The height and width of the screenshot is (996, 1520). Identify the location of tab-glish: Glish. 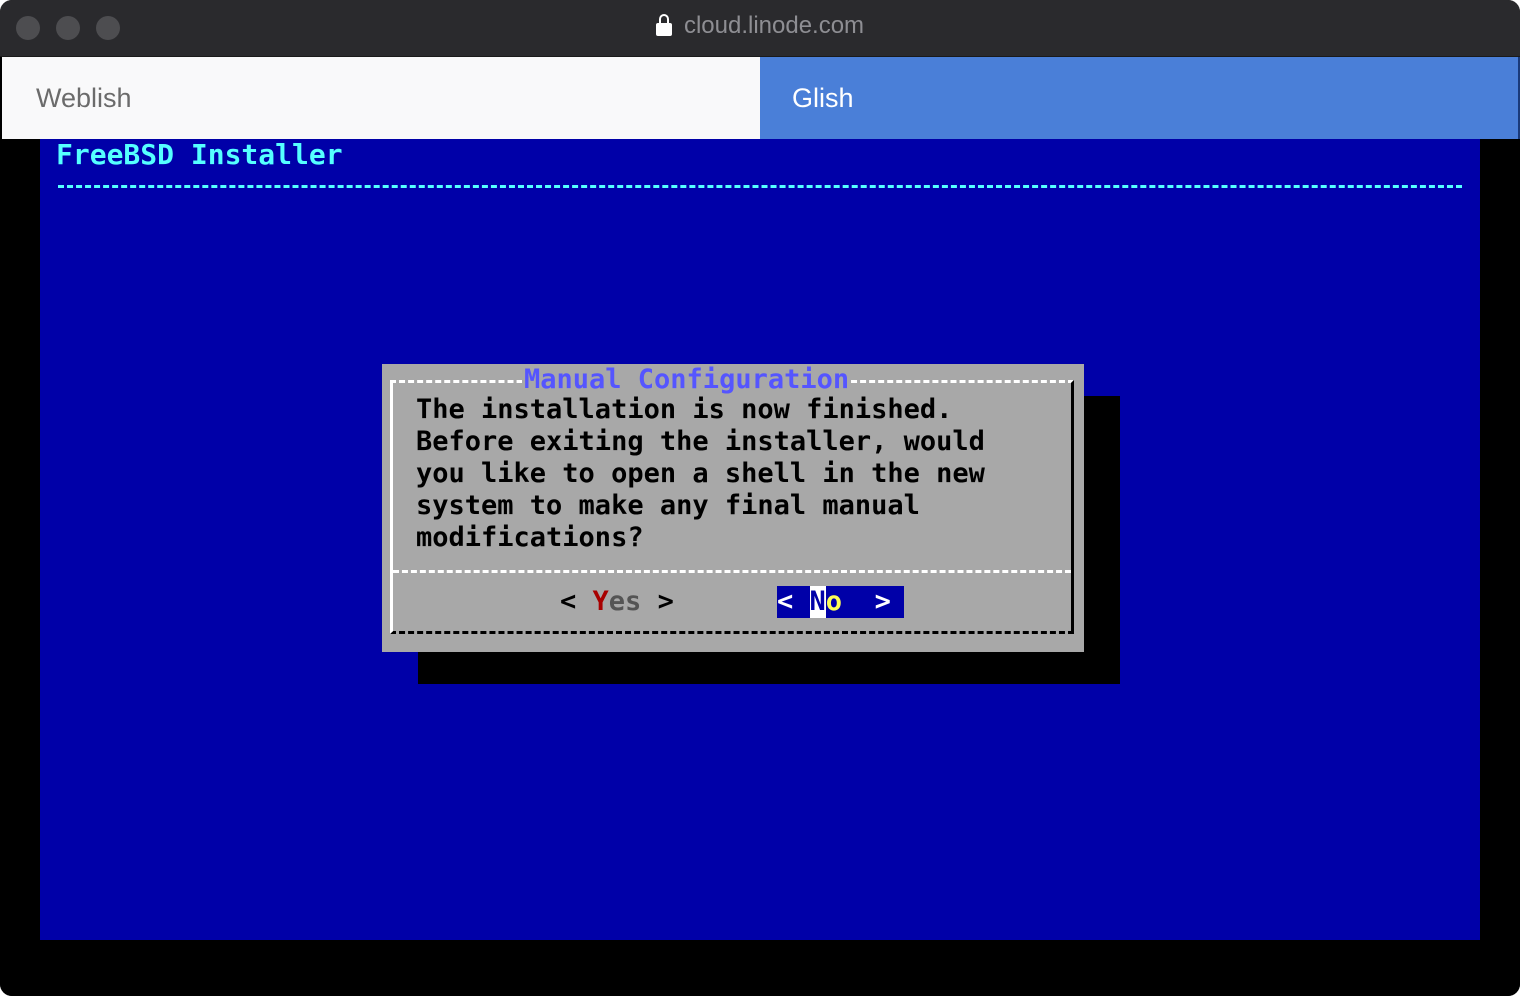
(1140, 98).